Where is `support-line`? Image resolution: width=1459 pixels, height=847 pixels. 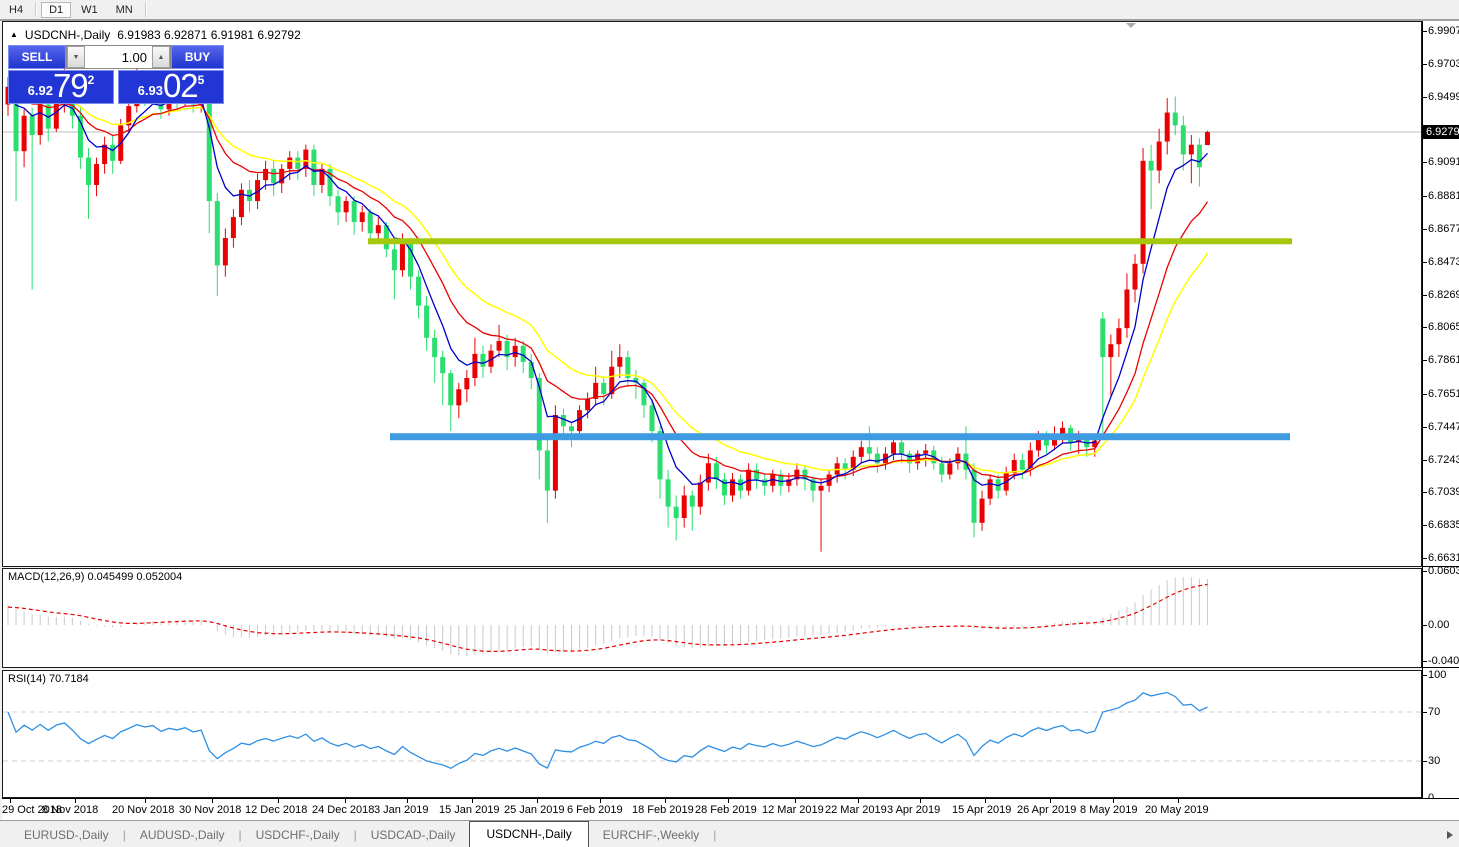 support-line is located at coordinates (840, 437).